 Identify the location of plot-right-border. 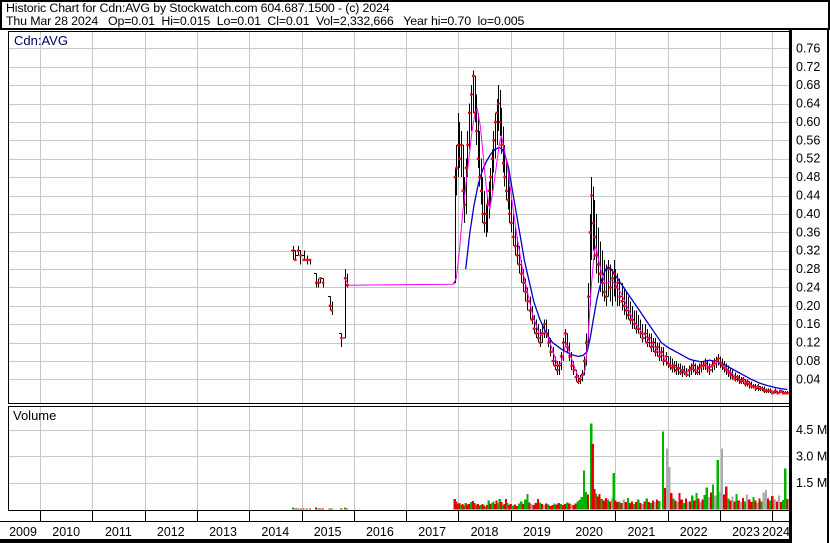
(790, 286).